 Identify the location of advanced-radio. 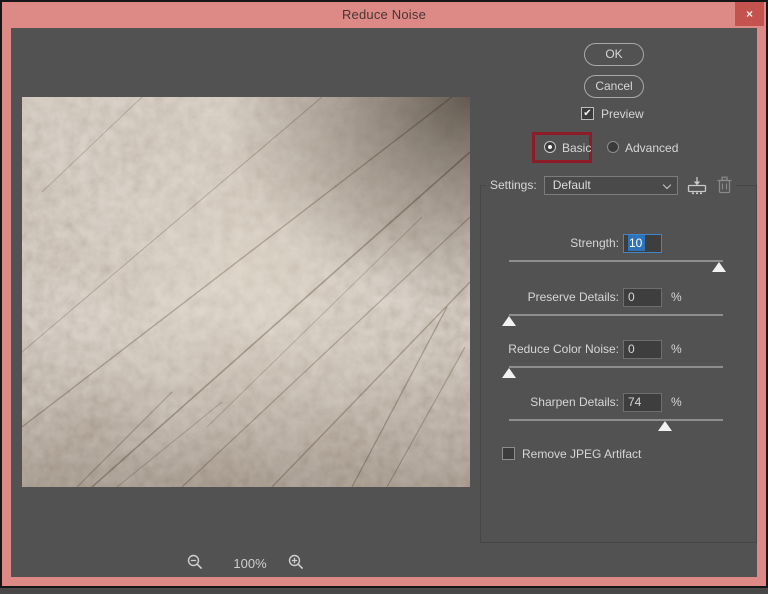
(613, 147).